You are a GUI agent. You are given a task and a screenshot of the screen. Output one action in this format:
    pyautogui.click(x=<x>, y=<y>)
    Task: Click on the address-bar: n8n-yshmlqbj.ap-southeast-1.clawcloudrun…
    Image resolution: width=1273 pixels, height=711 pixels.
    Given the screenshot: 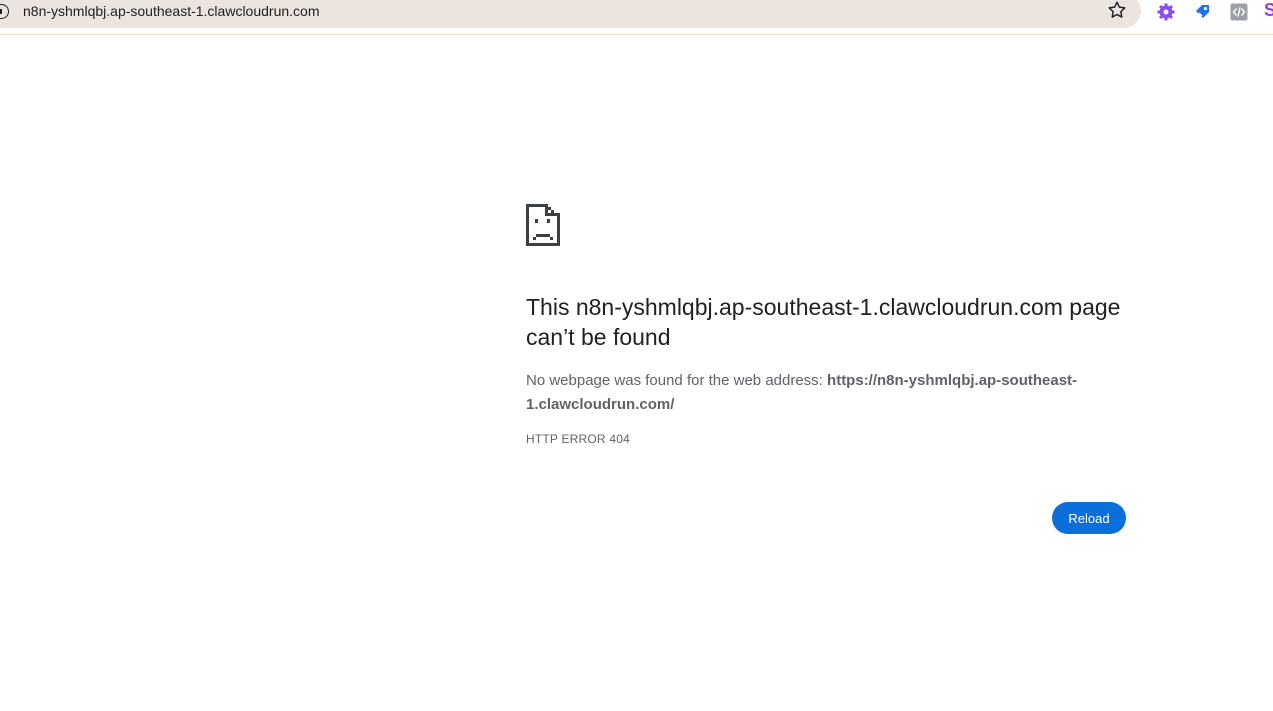 What is the action you would take?
    pyautogui.click(x=570, y=14)
    